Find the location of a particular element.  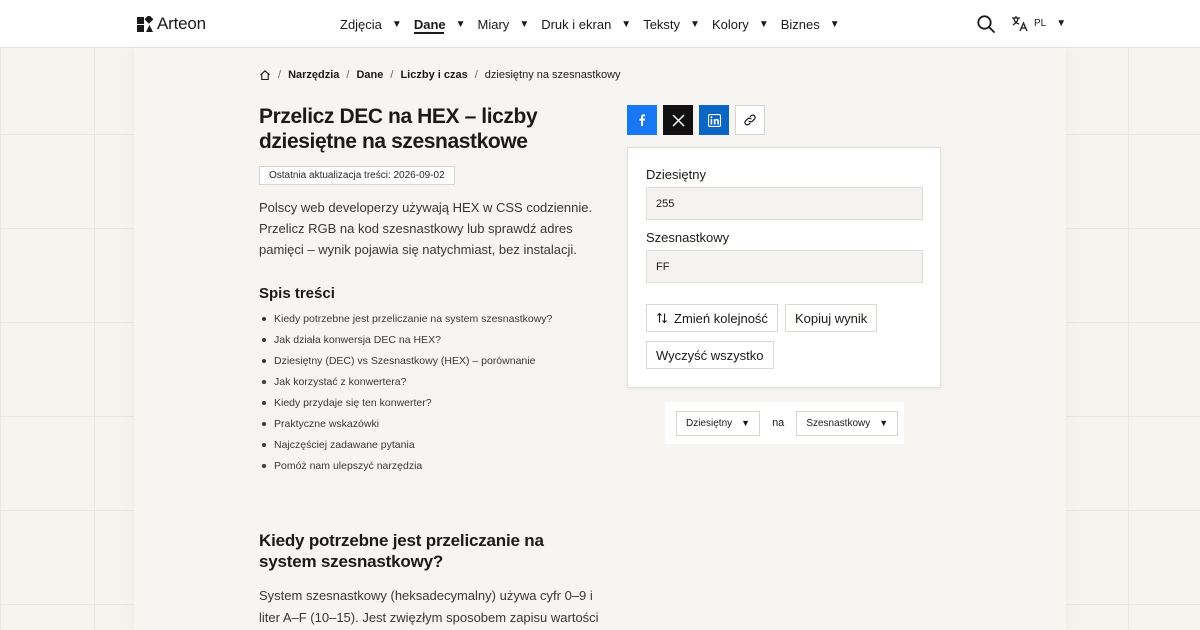

last-updated-badge: Ostatnia aktualizacja treści: 2026-09-02 is located at coordinates (357, 175).